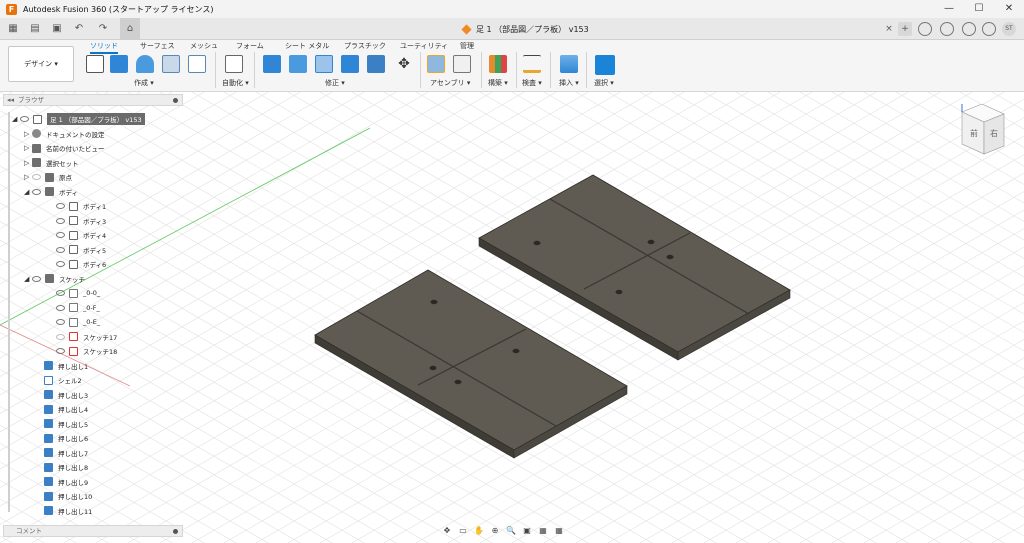 The image size is (1024, 543). Describe the element at coordinates (925, 29) in the screenshot. I see `extensions-icon` at that location.